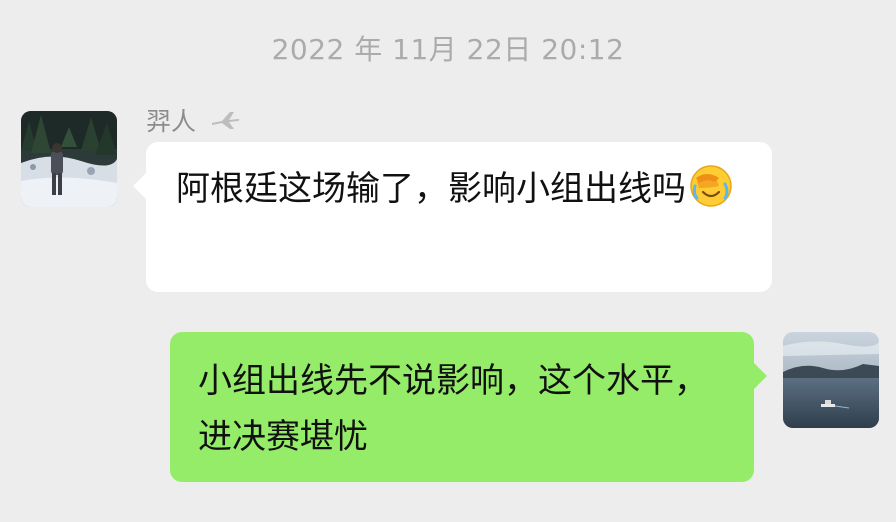 The width and height of the screenshot is (896, 522). Describe the element at coordinates (171, 121) in the screenshot. I see `sender-name: 羿人` at that location.